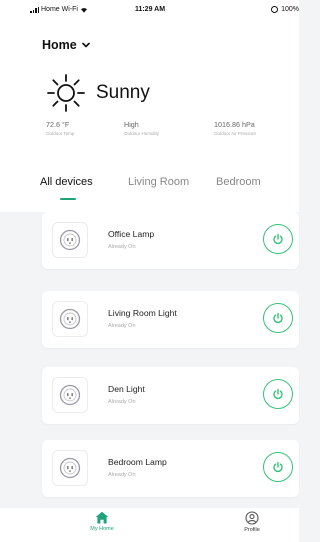 This screenshot has height=542, width=320. Describe the element at coordinates (102, 517) in the screenshot. I see `home-icon` at that location.